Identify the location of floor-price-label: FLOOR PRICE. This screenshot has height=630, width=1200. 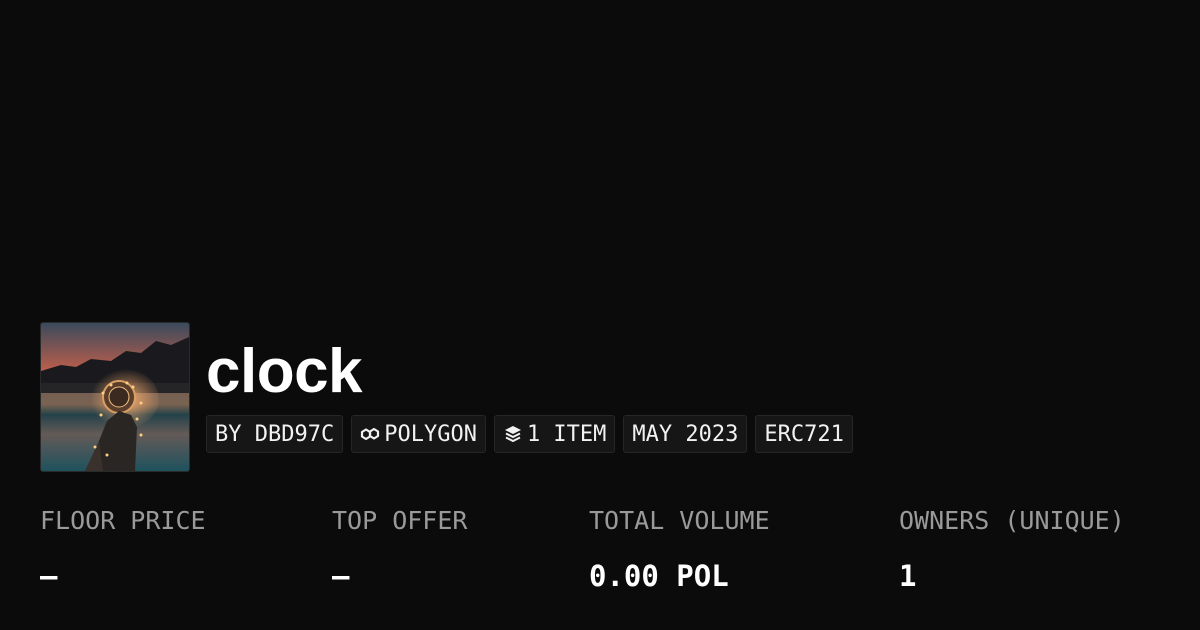
(123, 520).